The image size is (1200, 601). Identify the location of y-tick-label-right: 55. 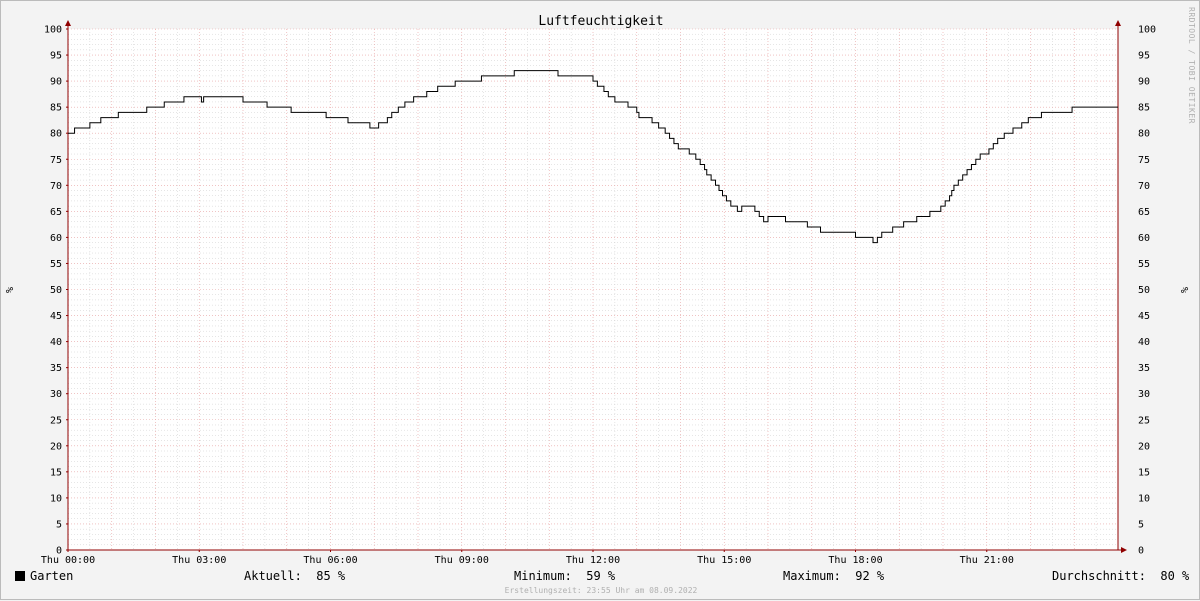
(1144, 264).